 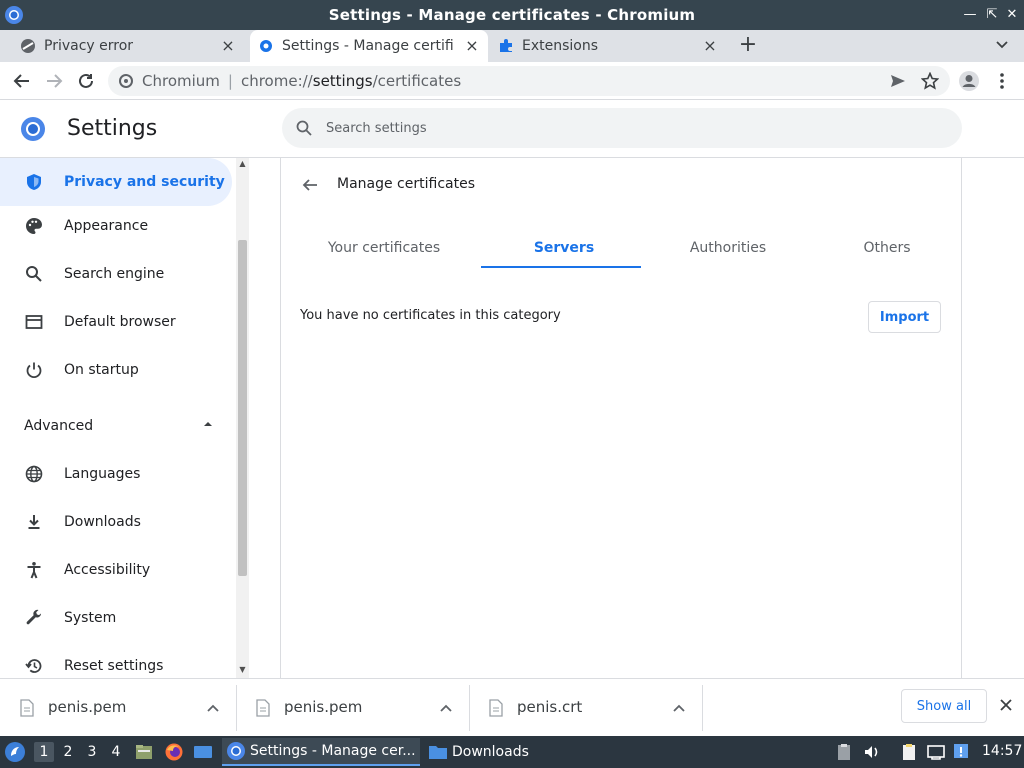 I want to click on sidebar-item-label: Appearance, so click(x=106, y=226).